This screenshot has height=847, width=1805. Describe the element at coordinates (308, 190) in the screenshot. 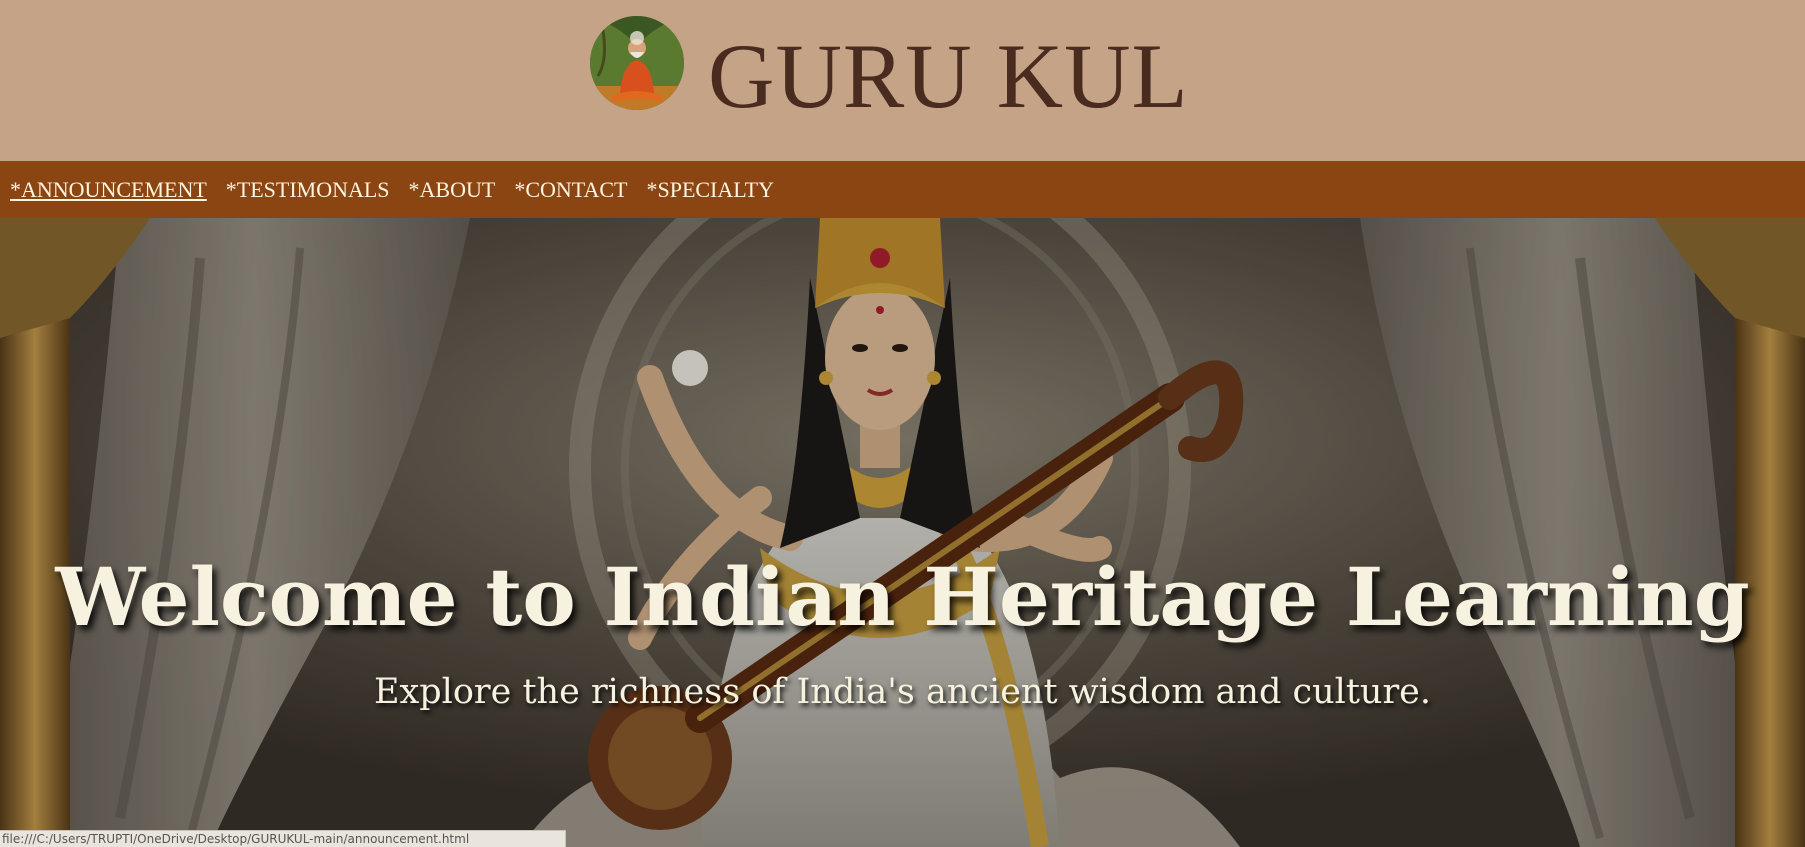

I see `nav-testimonals: *TESTIMONALS` at that location.